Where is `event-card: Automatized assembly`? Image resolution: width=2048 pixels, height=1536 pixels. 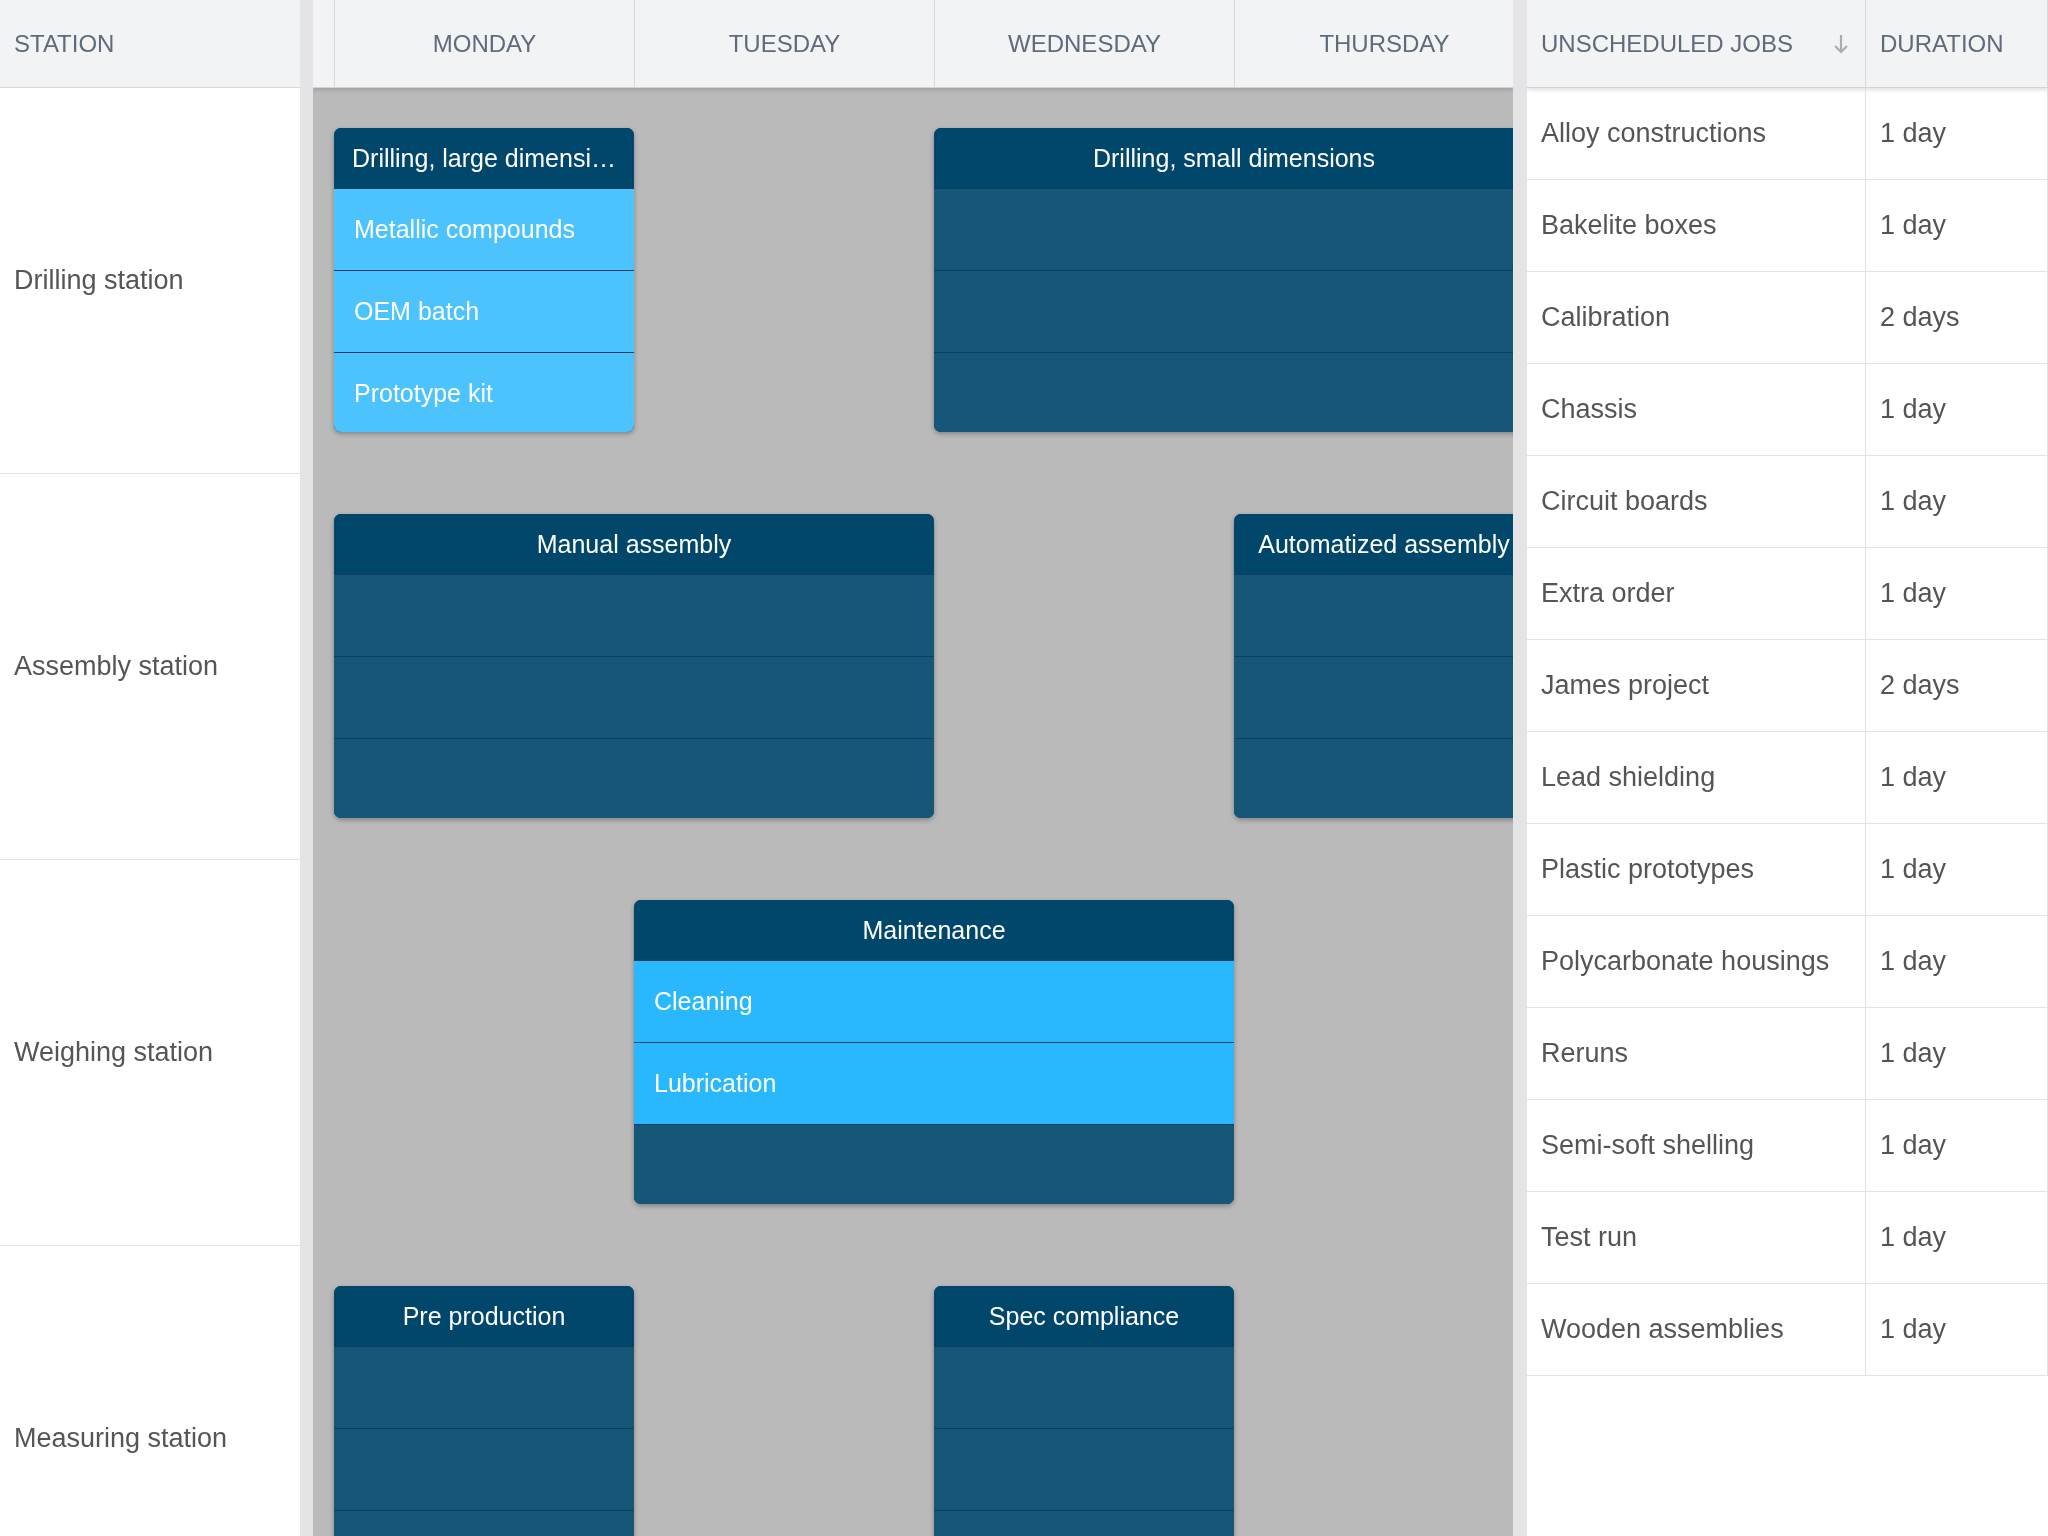
event-card: Automatized assembly is located at coordinates (1373, 666).